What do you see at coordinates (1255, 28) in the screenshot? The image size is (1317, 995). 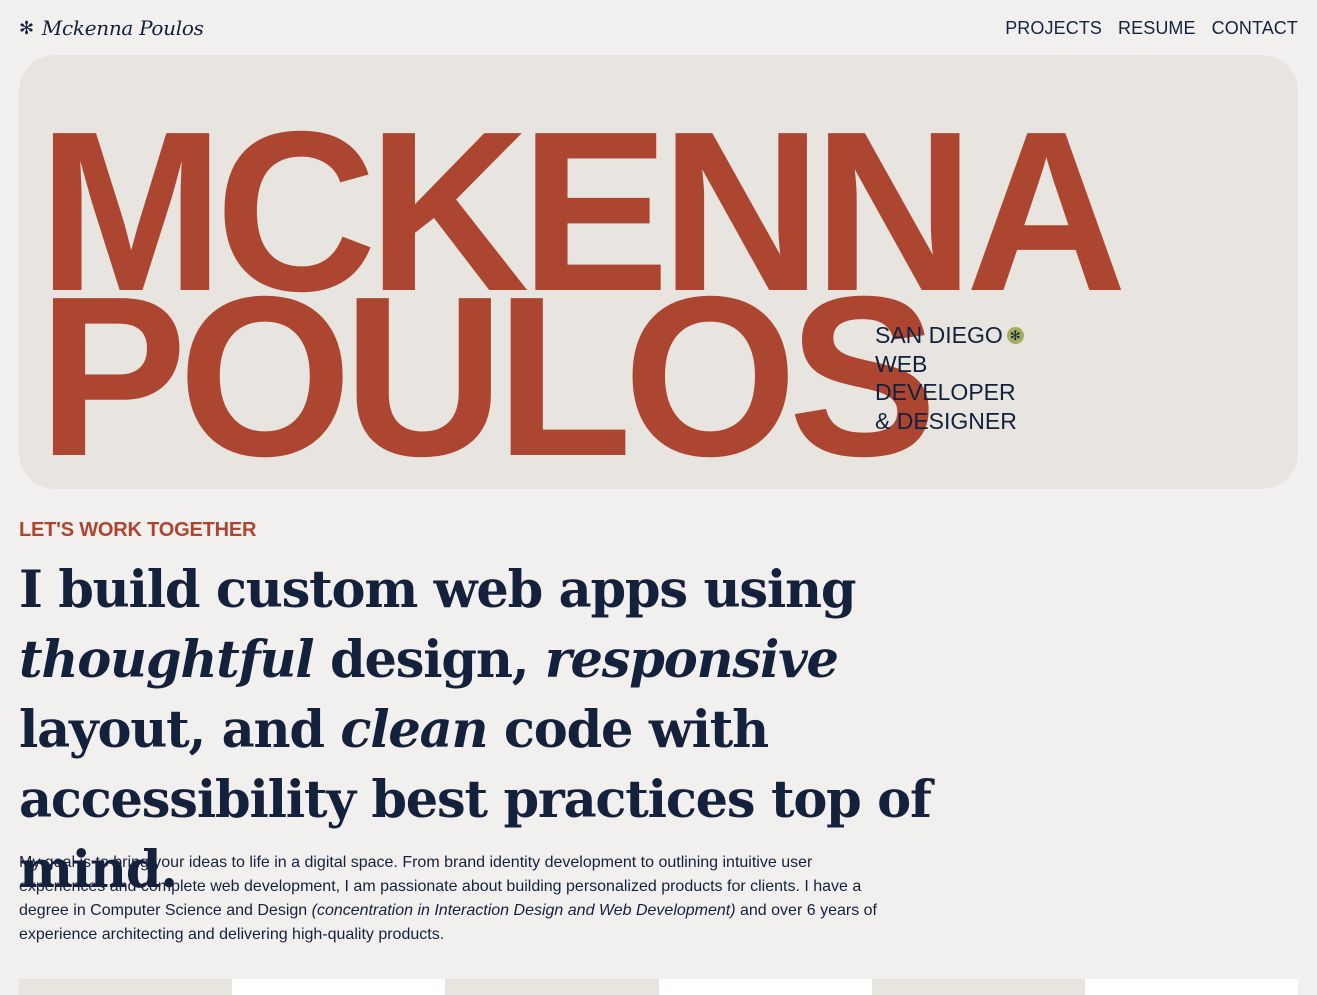 I see `nav-contact-link: CONTACT` at bounding box center [1255, 28].